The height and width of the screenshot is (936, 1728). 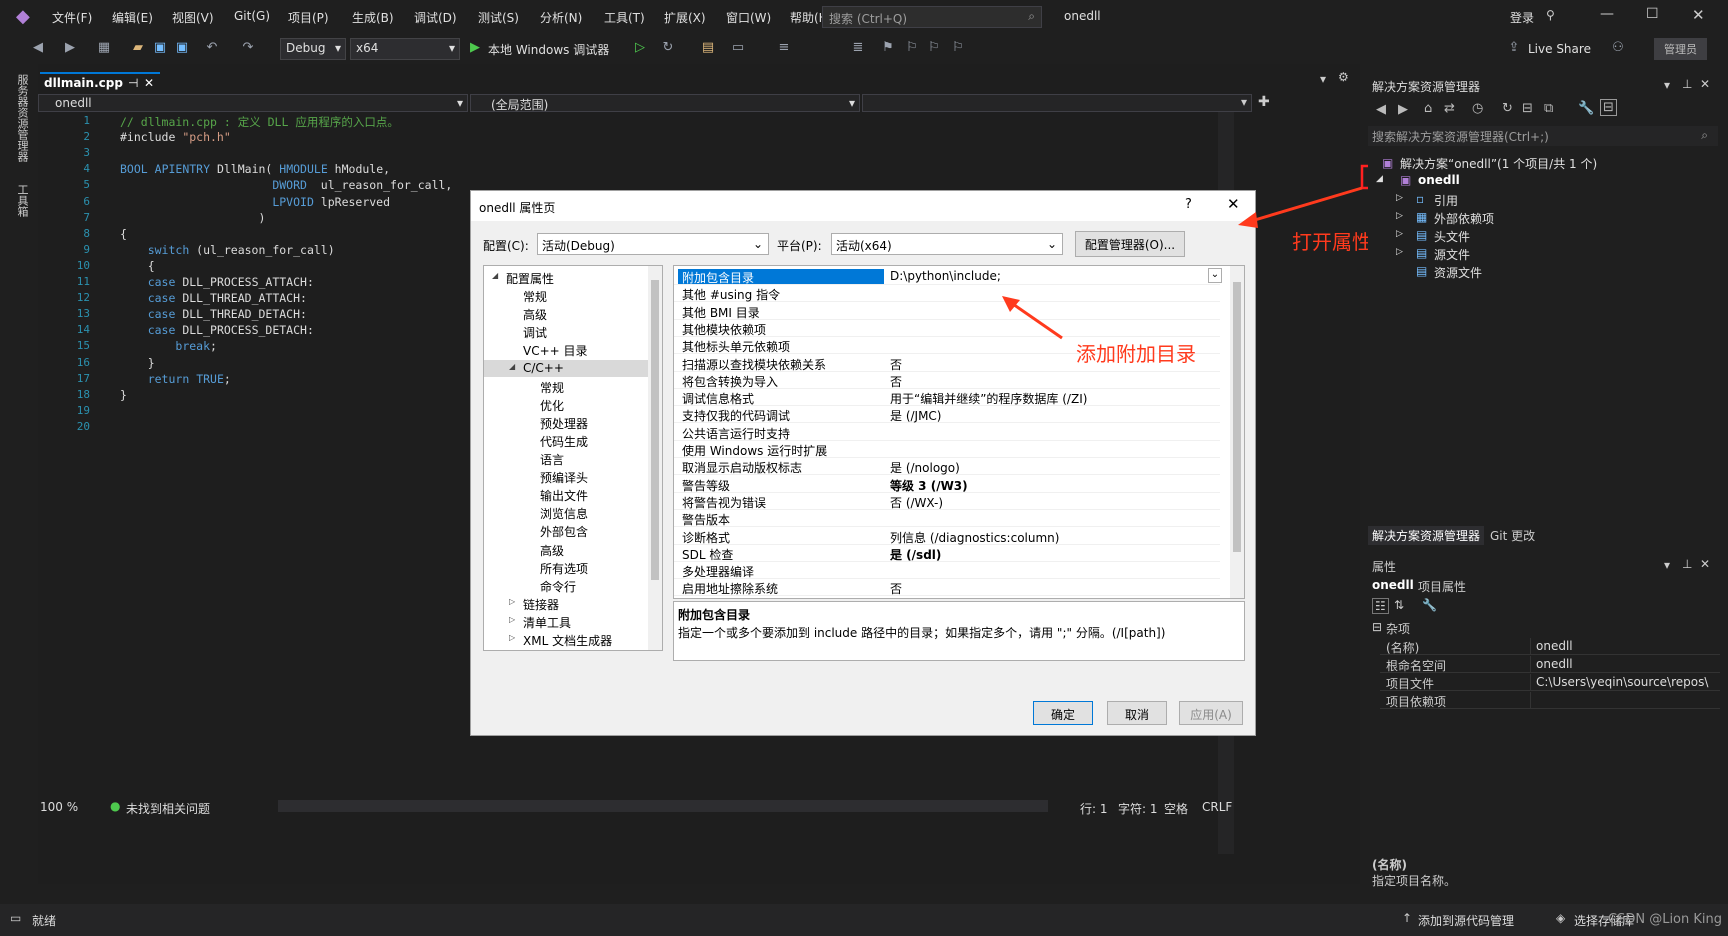 I want to click on overflow-icon: ▾, so click(x=1323, y=79).